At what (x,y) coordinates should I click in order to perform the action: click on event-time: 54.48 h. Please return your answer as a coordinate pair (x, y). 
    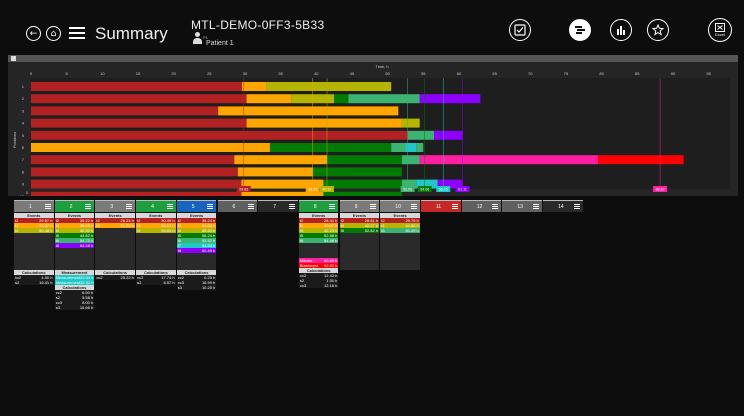
    Looking at the image, I should click on (331, 240).